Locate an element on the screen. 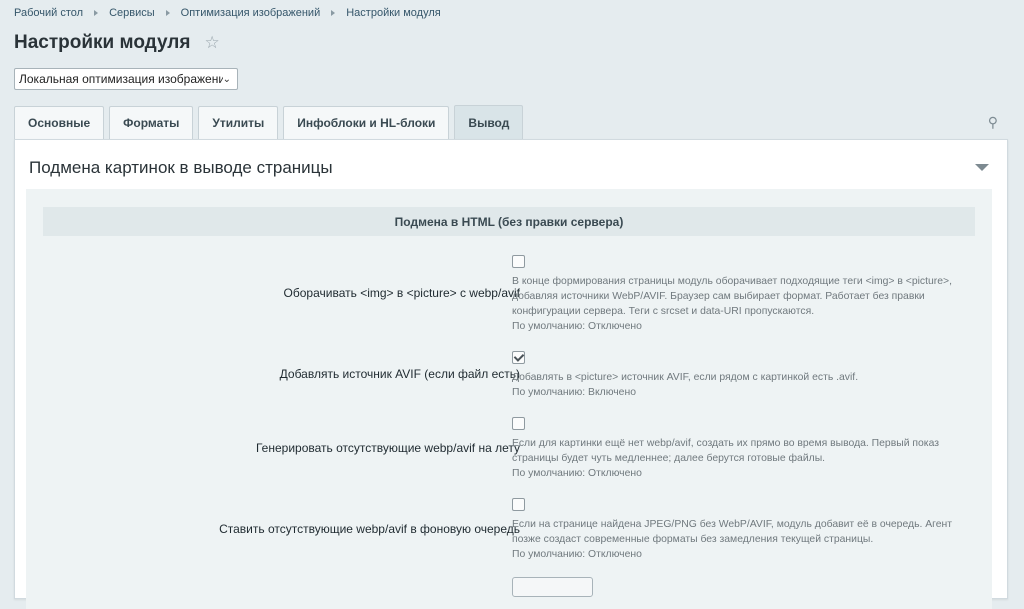 The width and height of the screenshot is (1024, 609). tab-formats: Форматы is located at coordinates (151, 122).